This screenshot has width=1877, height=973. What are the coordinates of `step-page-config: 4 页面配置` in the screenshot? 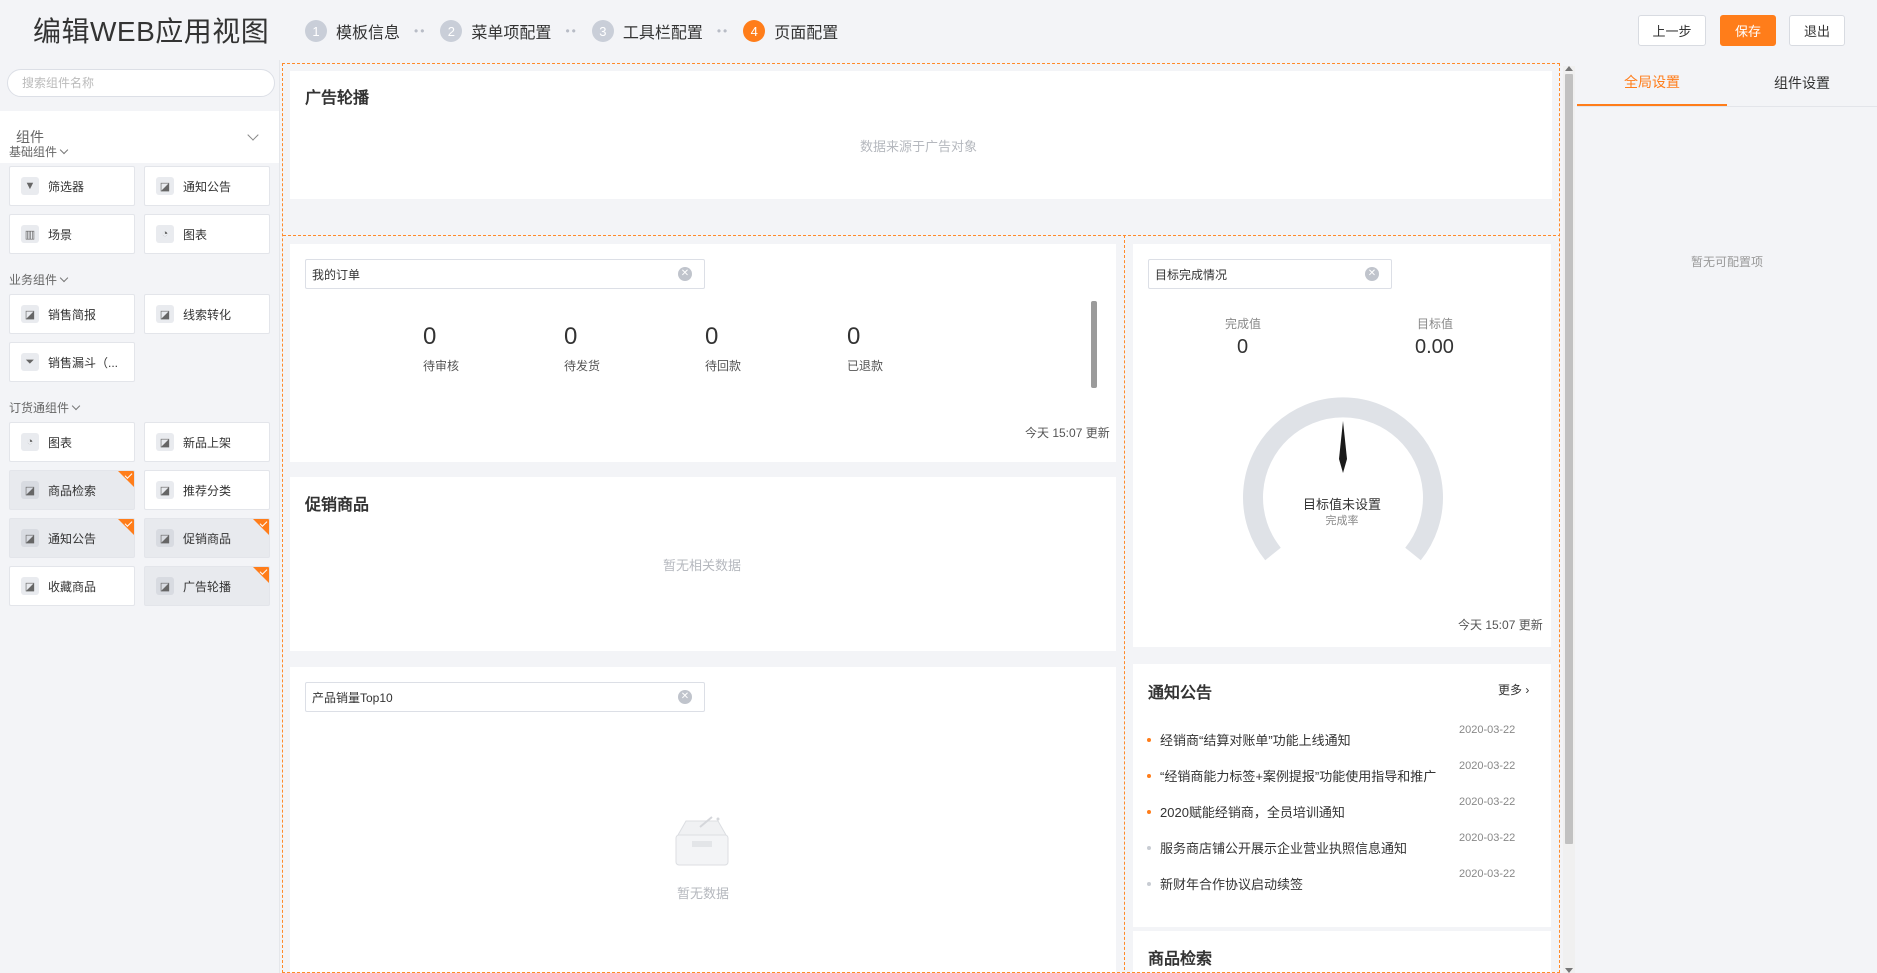 It's located at (790, 31).